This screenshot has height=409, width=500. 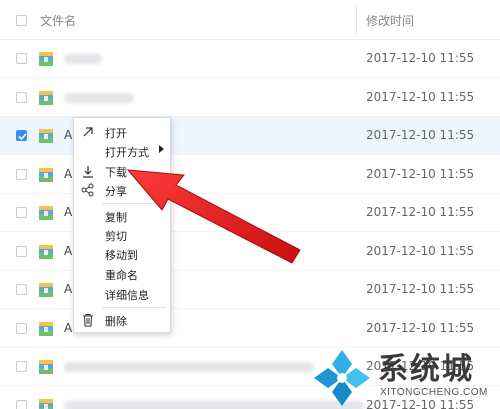 What do you see at coordinates (426, 369) in the screenshot?
I see `watermark-brand: 系统城` at bounding box center [426, 369].